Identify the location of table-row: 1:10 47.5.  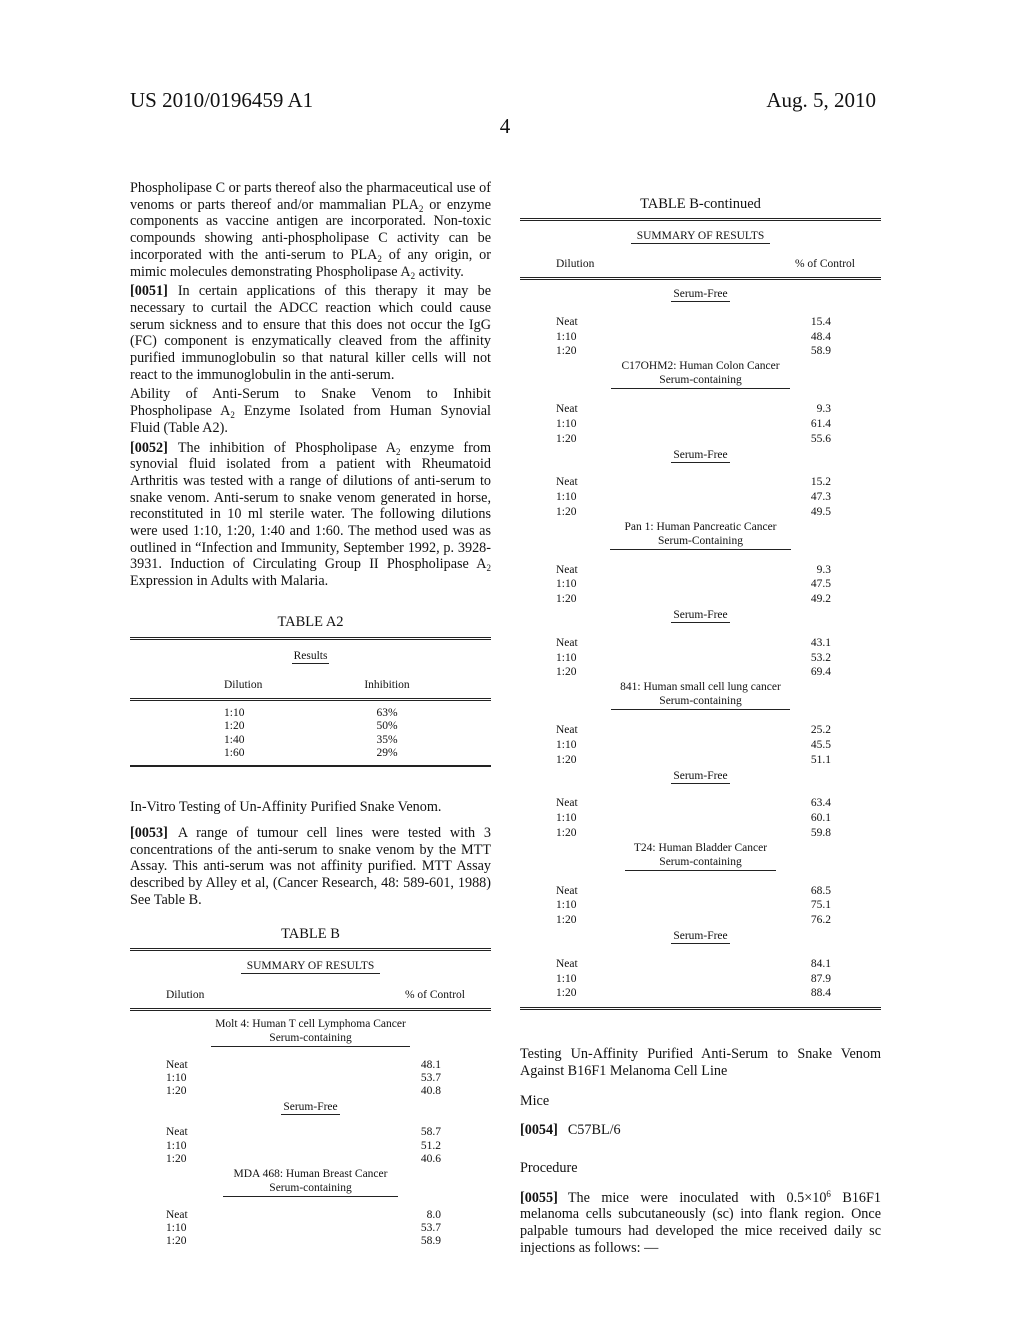
(700, 584).